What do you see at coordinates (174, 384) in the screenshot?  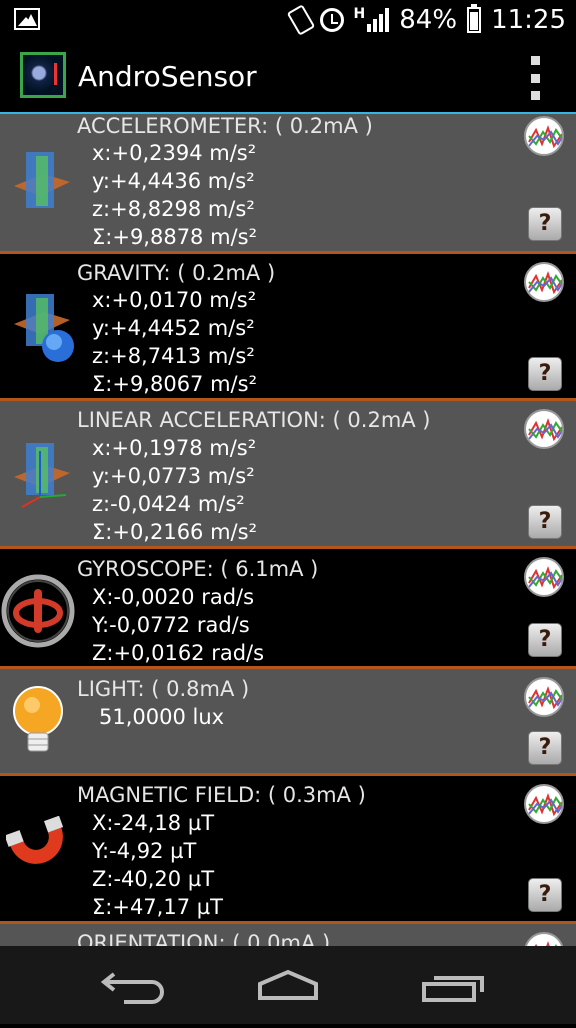 I see `sensor-value: Σ:+9,8067 m/s²` at bounding box center [174, 384].